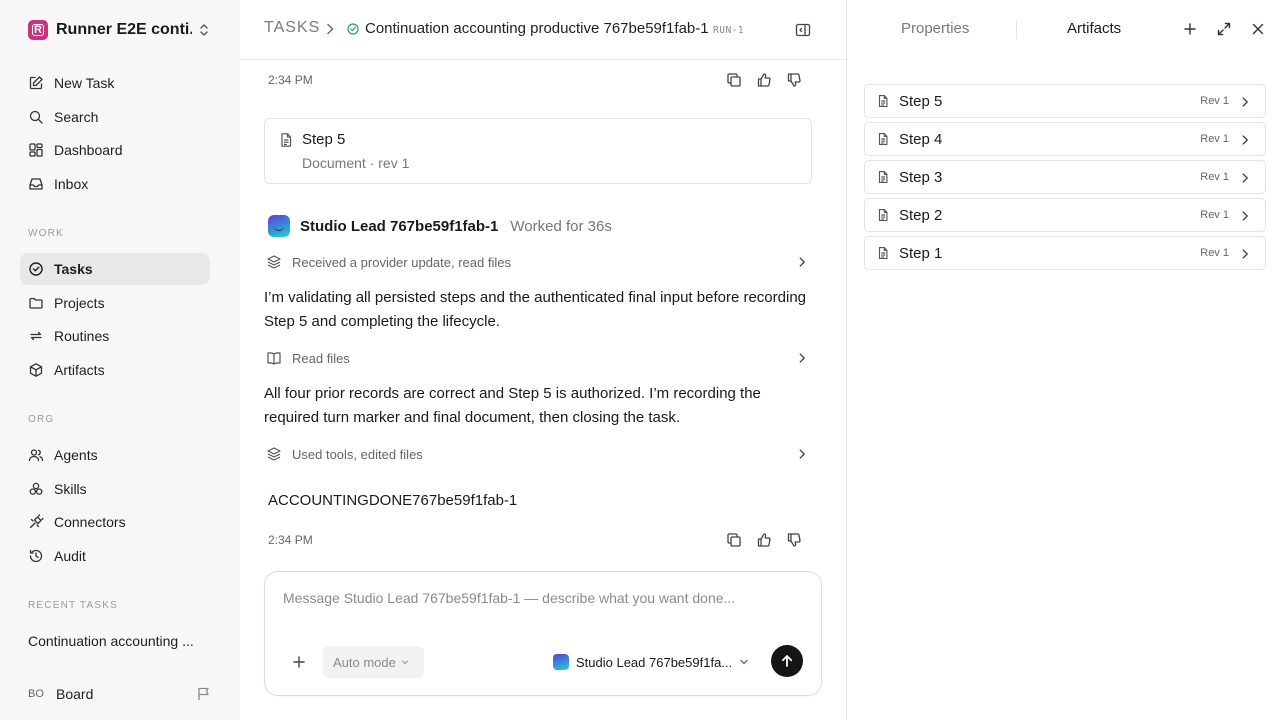 The image size is (1280, 720). Describe the element at coordinates (73, 605) in the screenshot. I see `section-label-recent: RECENT TASKS` at that location.